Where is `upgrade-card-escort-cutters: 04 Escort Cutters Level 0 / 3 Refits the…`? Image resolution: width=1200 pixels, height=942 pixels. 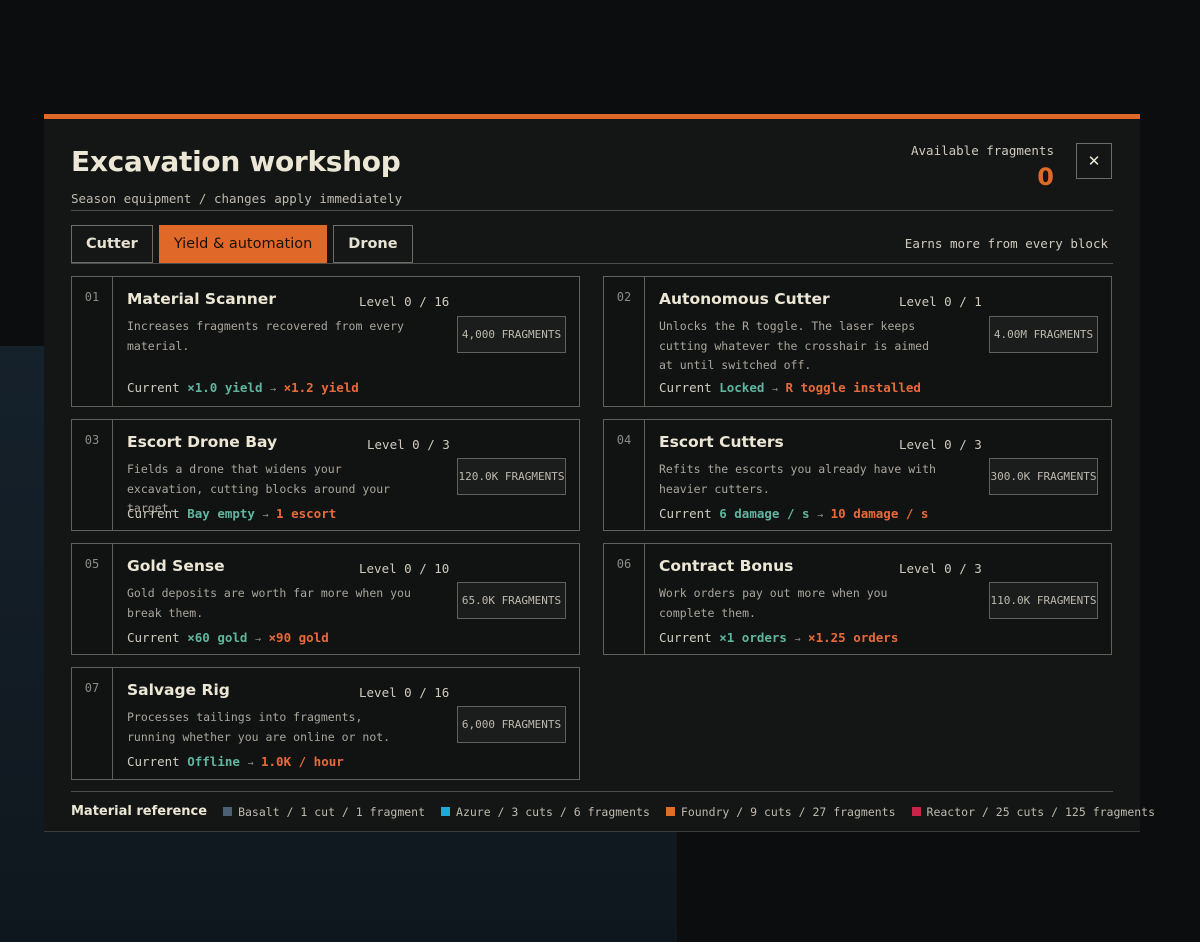 upgrade-card-escort-cutters: 04 Escort Cutters Level 0 / 3 Refits the… is located at coordinates (857, 475).